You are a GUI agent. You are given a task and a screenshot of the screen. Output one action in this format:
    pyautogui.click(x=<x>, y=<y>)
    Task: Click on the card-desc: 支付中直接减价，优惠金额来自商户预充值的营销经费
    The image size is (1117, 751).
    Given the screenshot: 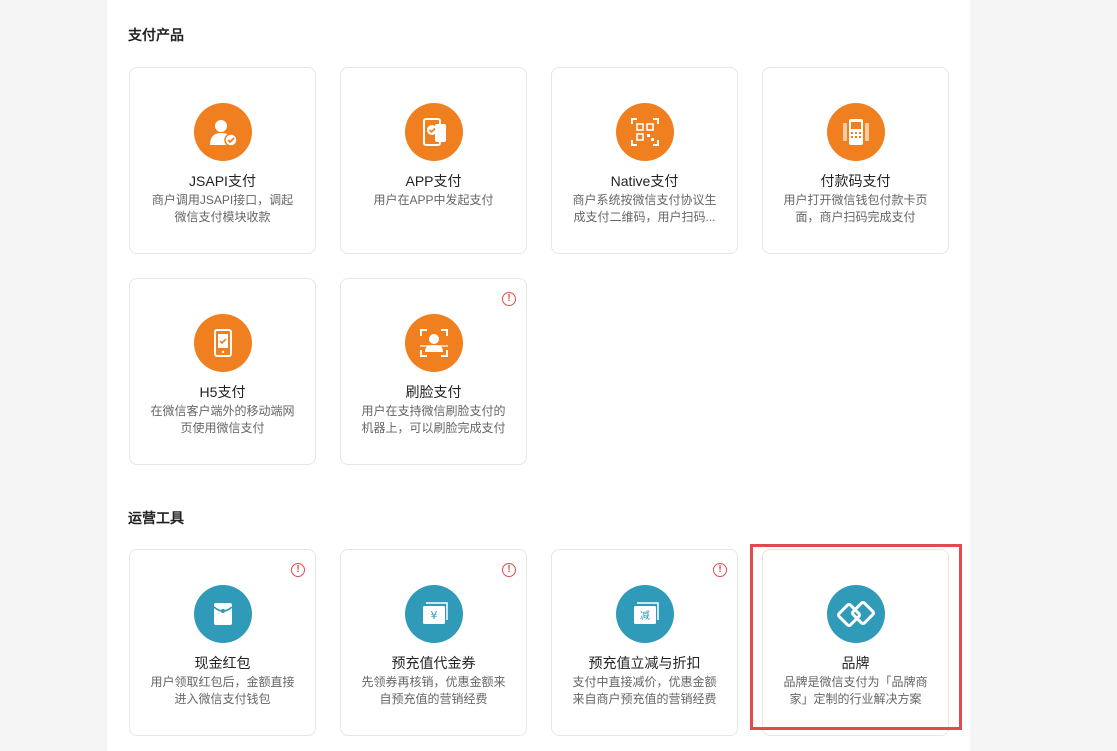 What is the action you would take?
    pyautogui.click(x=644, y=690)
    